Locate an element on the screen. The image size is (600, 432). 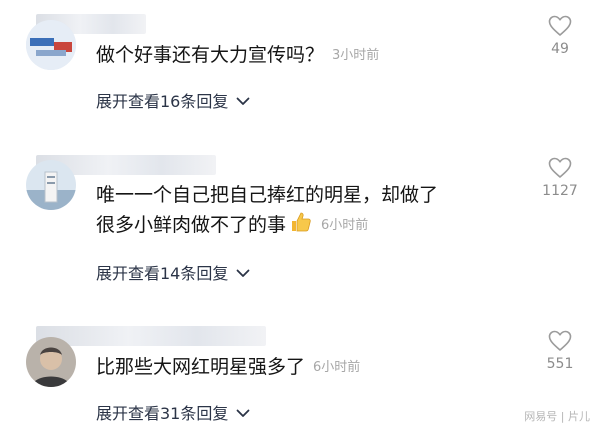
avatar is located at coordinates (51, 362).